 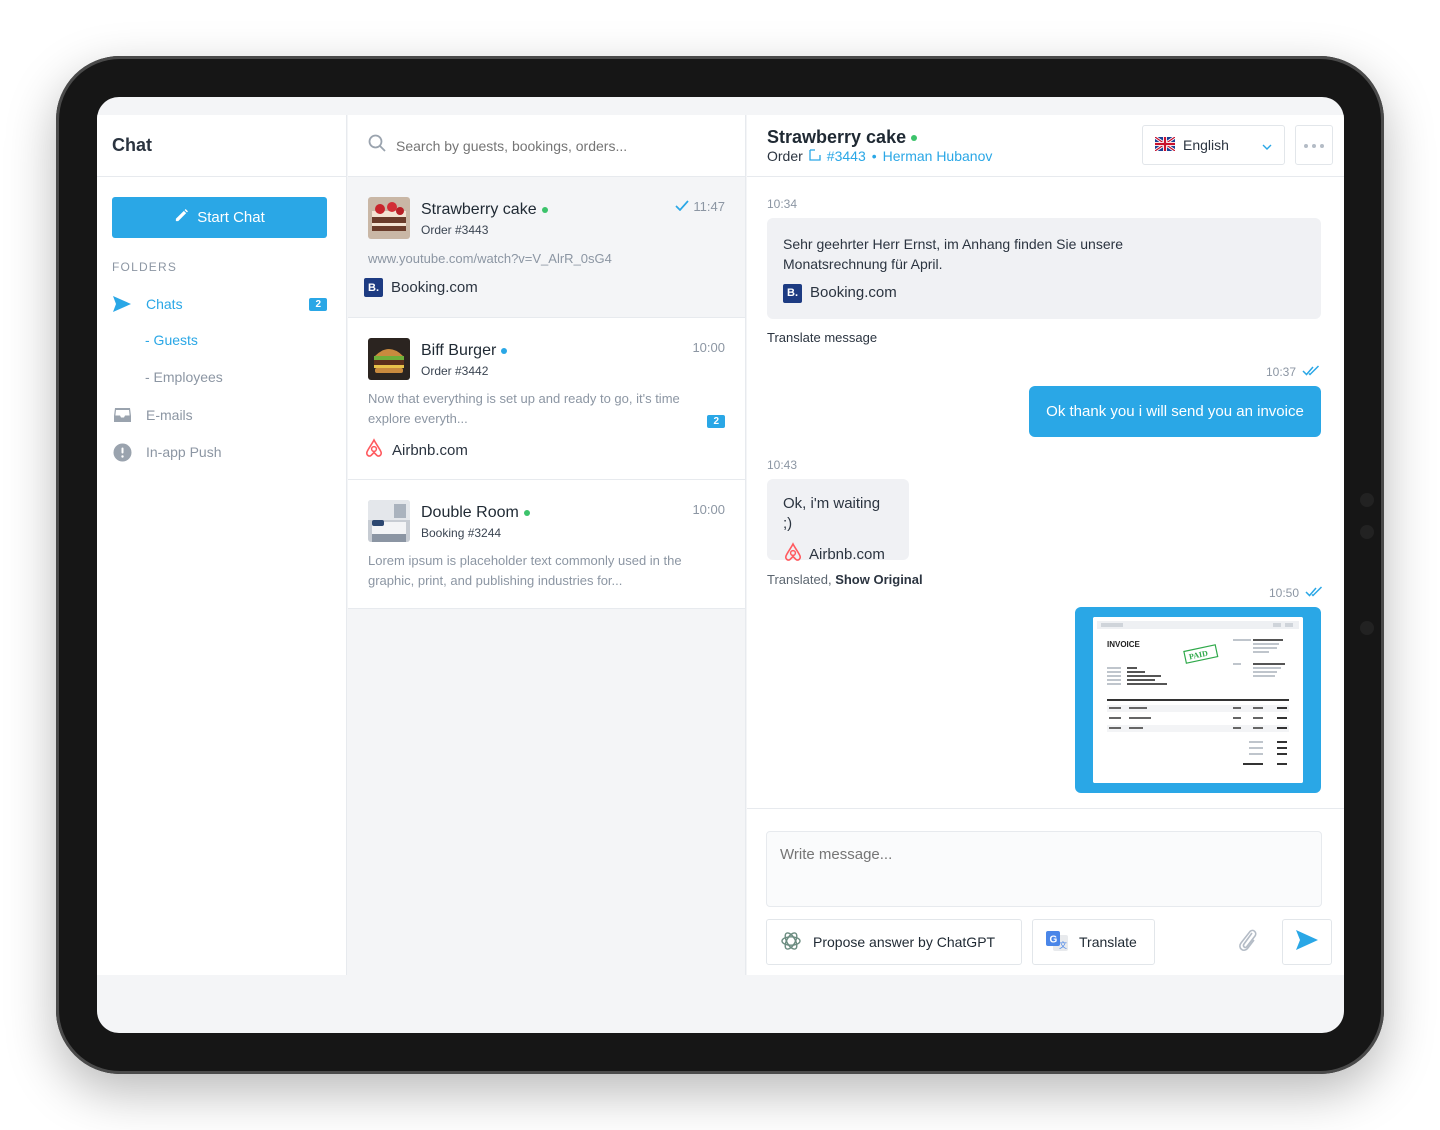 I want to click on cake-thumbnail, so click(x=389, y=218).